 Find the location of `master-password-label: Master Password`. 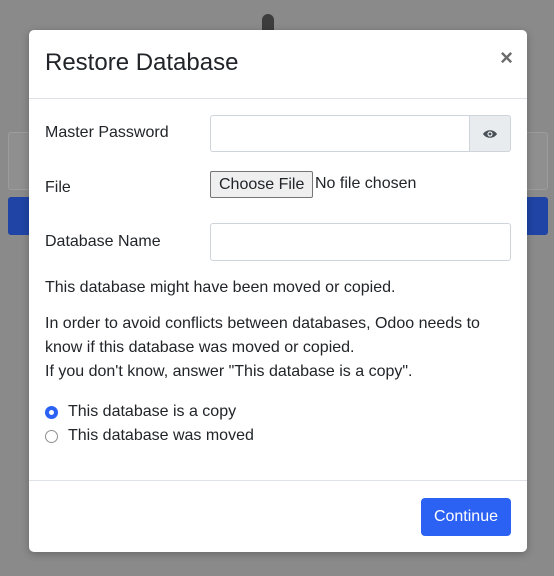

master-password-label: Master Password is located at coordinates (107, 132).